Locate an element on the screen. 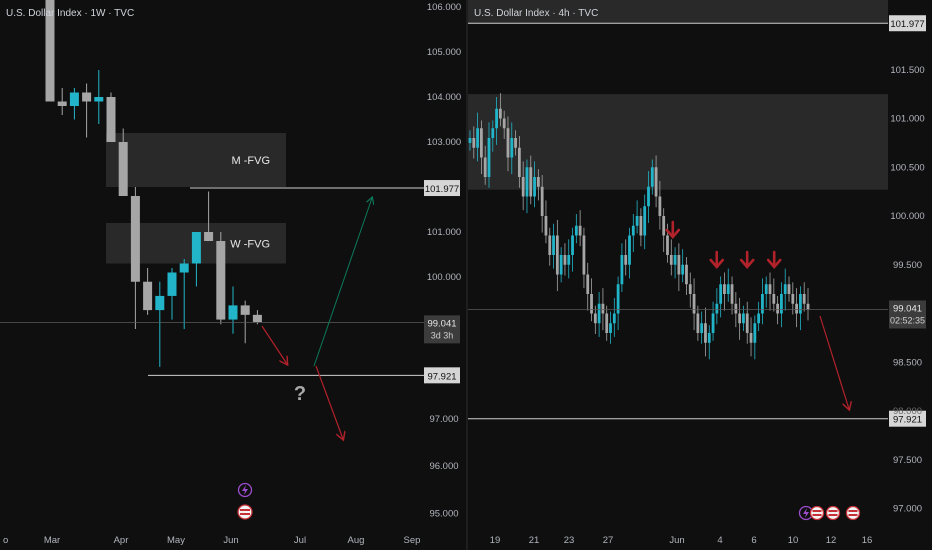 Image resolution: width=932 pixels, height=550 pixels. projection-arrow-up is located at coordinates (342, 282).